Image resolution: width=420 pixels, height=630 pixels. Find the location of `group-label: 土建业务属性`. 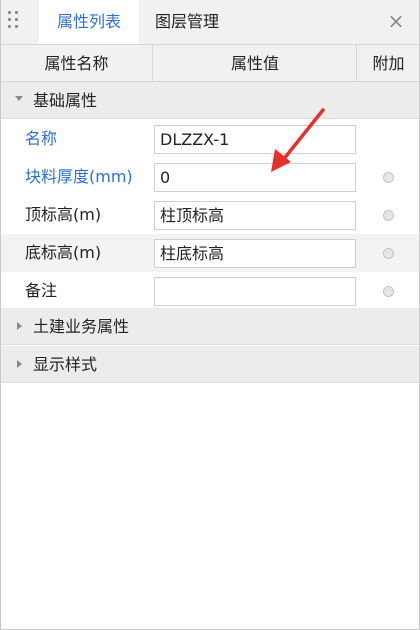

group-label: 土建业务属性 is located at coordinates (81, 326).